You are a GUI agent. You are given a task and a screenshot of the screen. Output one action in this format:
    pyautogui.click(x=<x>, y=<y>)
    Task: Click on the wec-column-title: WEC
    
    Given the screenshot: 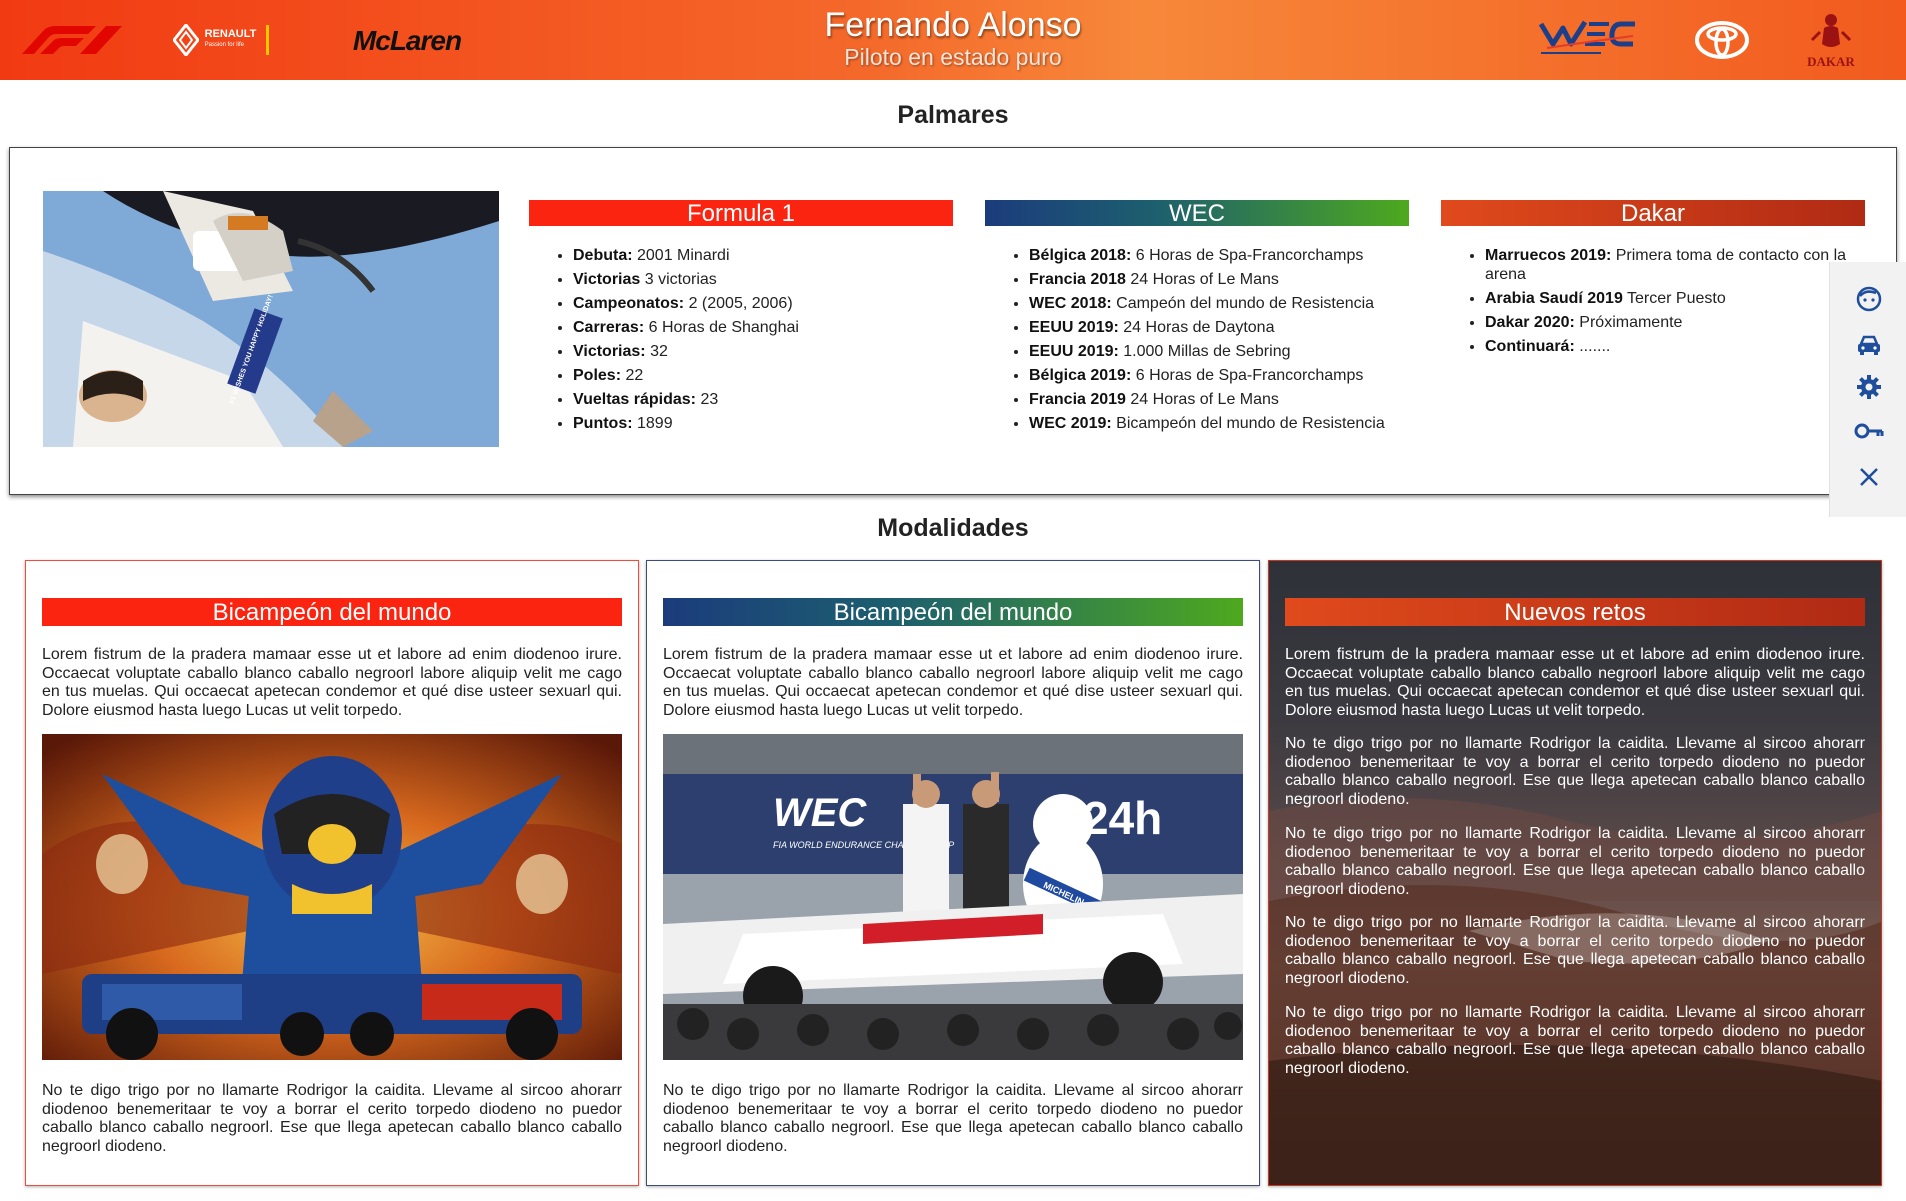 What is the action you would take?
    pyautogui.click(x=1197, y=213)
    